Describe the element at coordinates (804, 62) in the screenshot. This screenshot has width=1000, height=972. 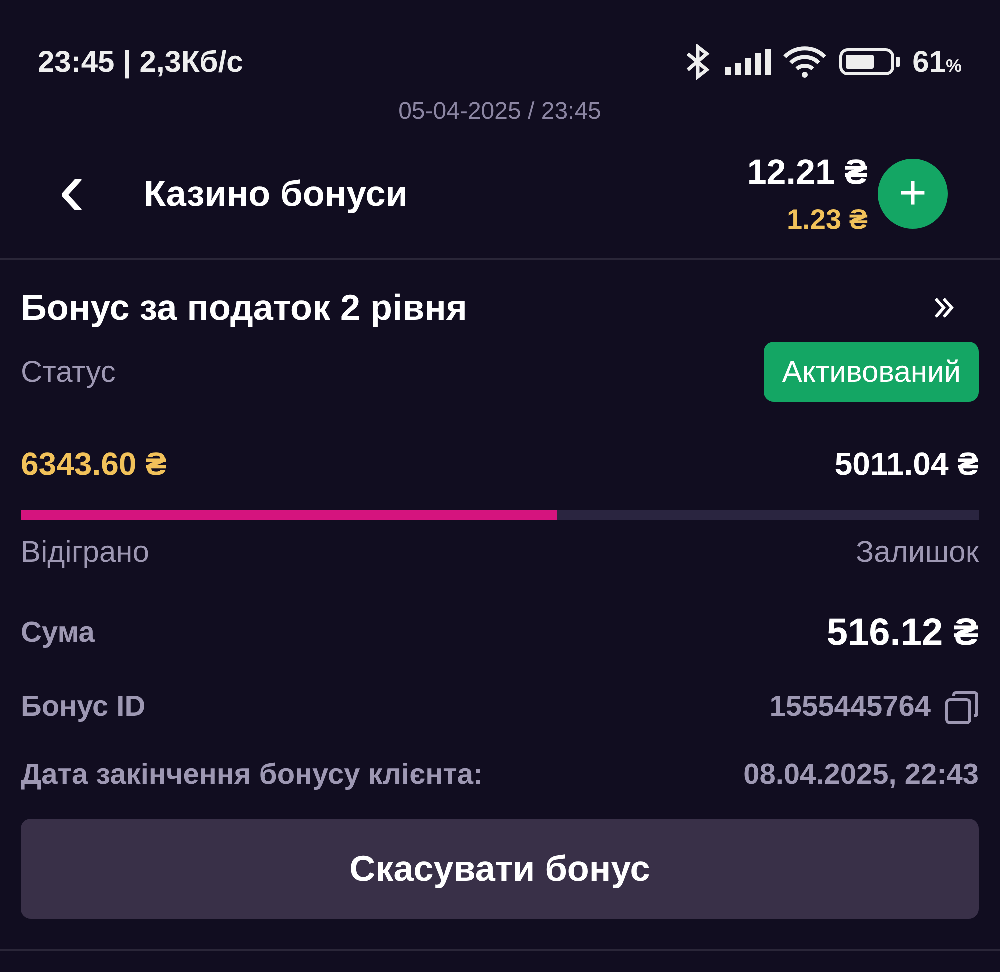
I see `wifi-icon` at that location.